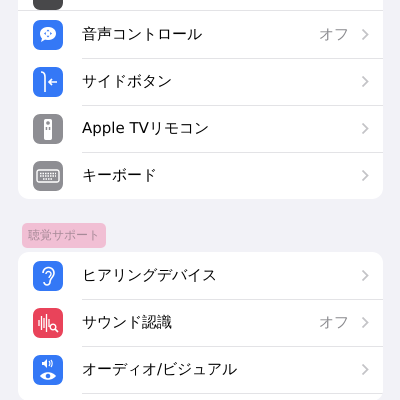 This screenshot has height=400, width=400. Describe the element at coordinates (48, 275) in the screenshot. I see `ear-icon` at that location.